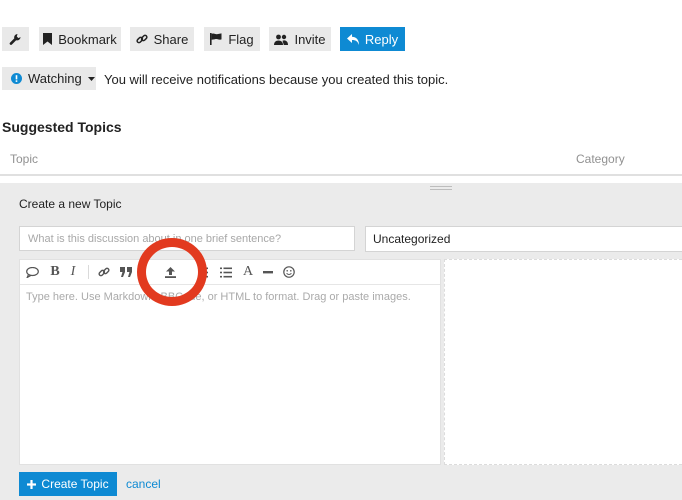 This screenshot has height=500, width=682. I want to click on flag-button: Flag, so click(232, 39).